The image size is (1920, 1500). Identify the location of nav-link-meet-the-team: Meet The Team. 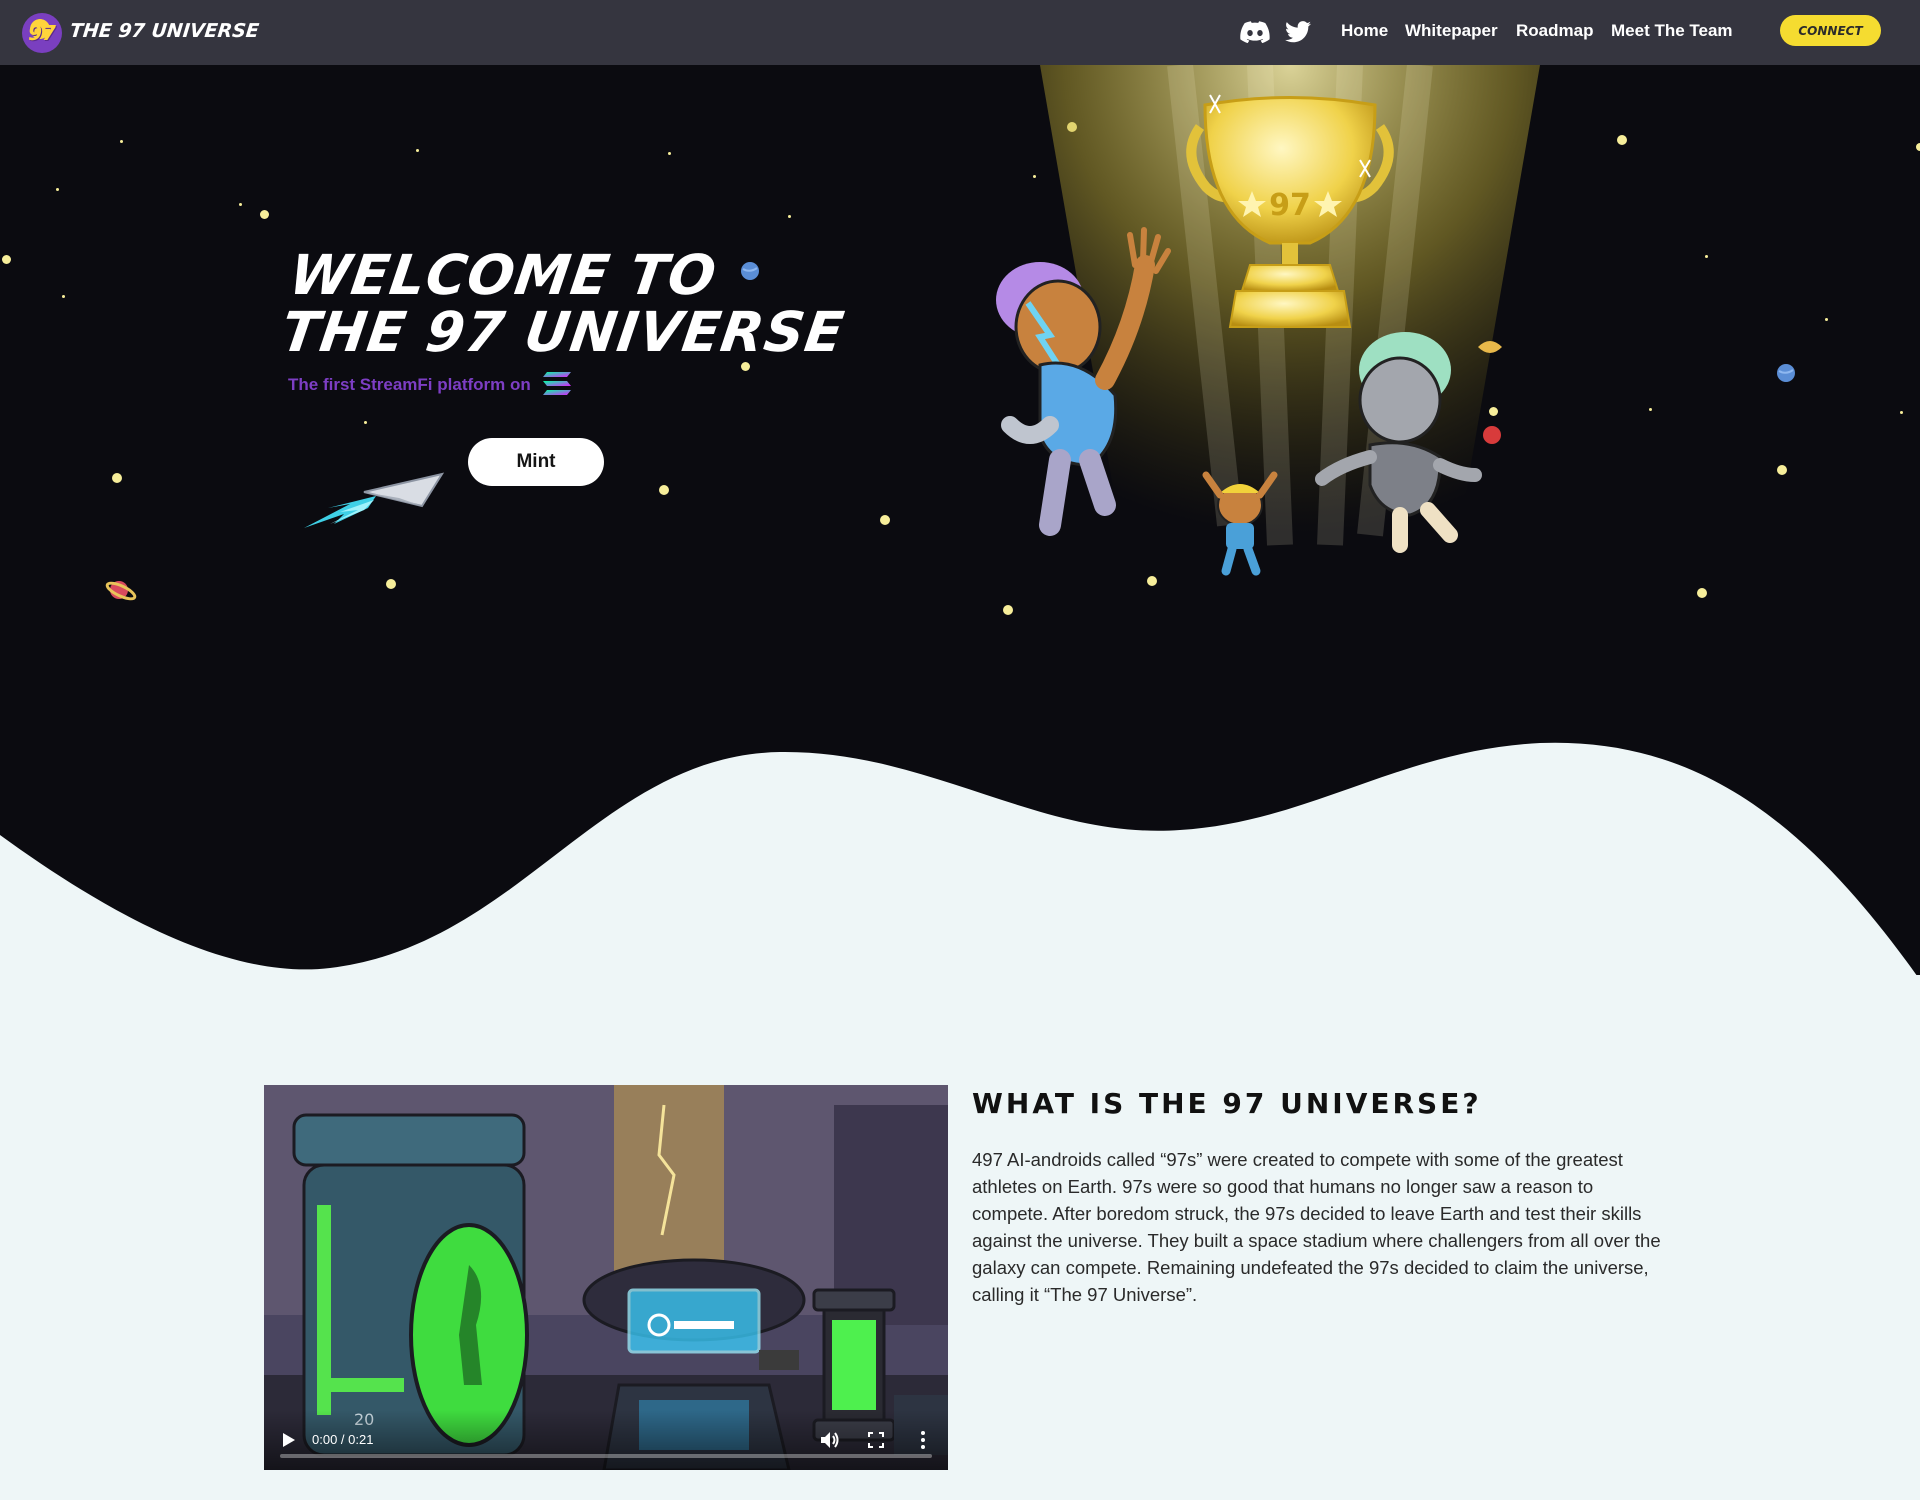
(1672, 31).